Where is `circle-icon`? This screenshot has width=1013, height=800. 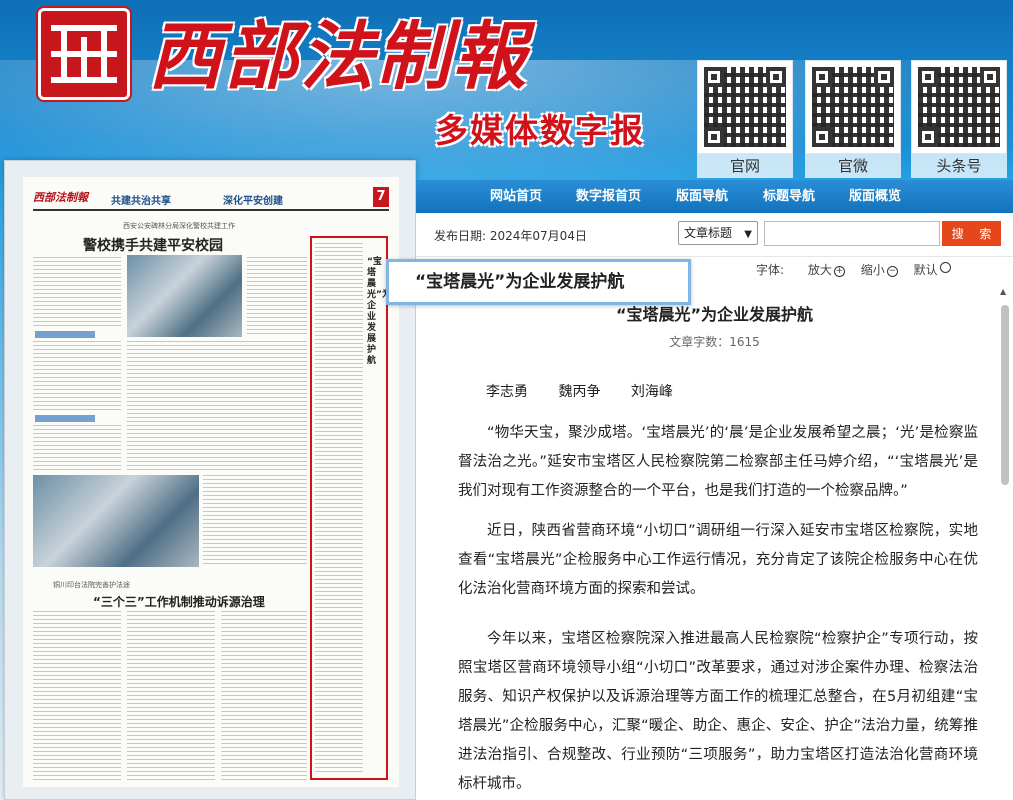
circle-icon is located at coordinates (945, 267).